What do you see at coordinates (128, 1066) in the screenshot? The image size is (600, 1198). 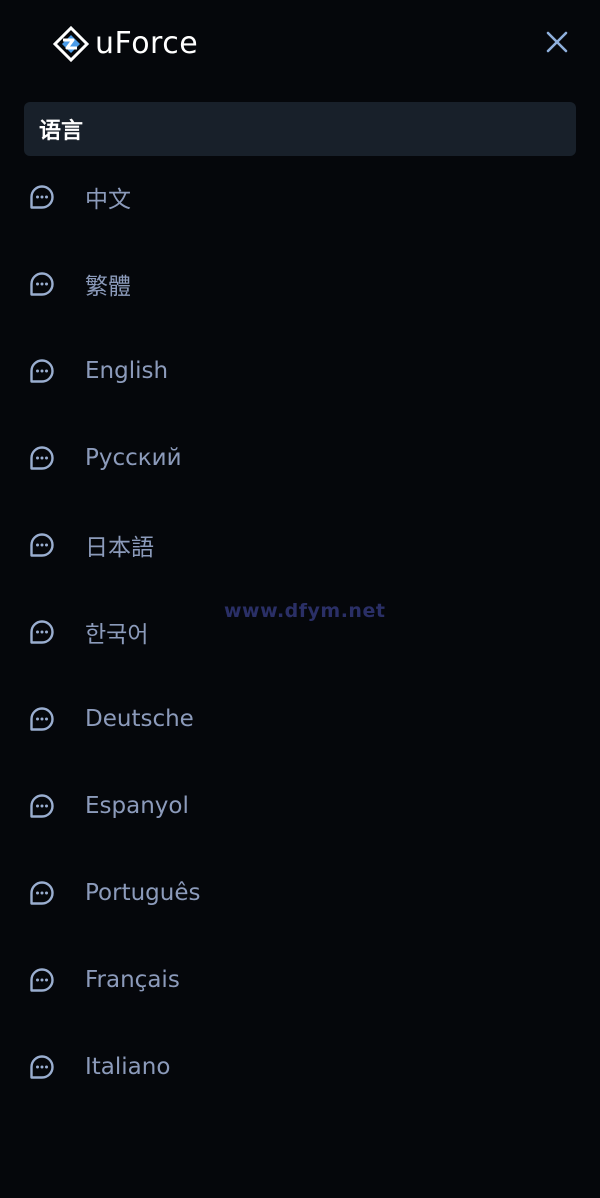 I see `language-label: Italiano` at bounding box center [128, 1066].